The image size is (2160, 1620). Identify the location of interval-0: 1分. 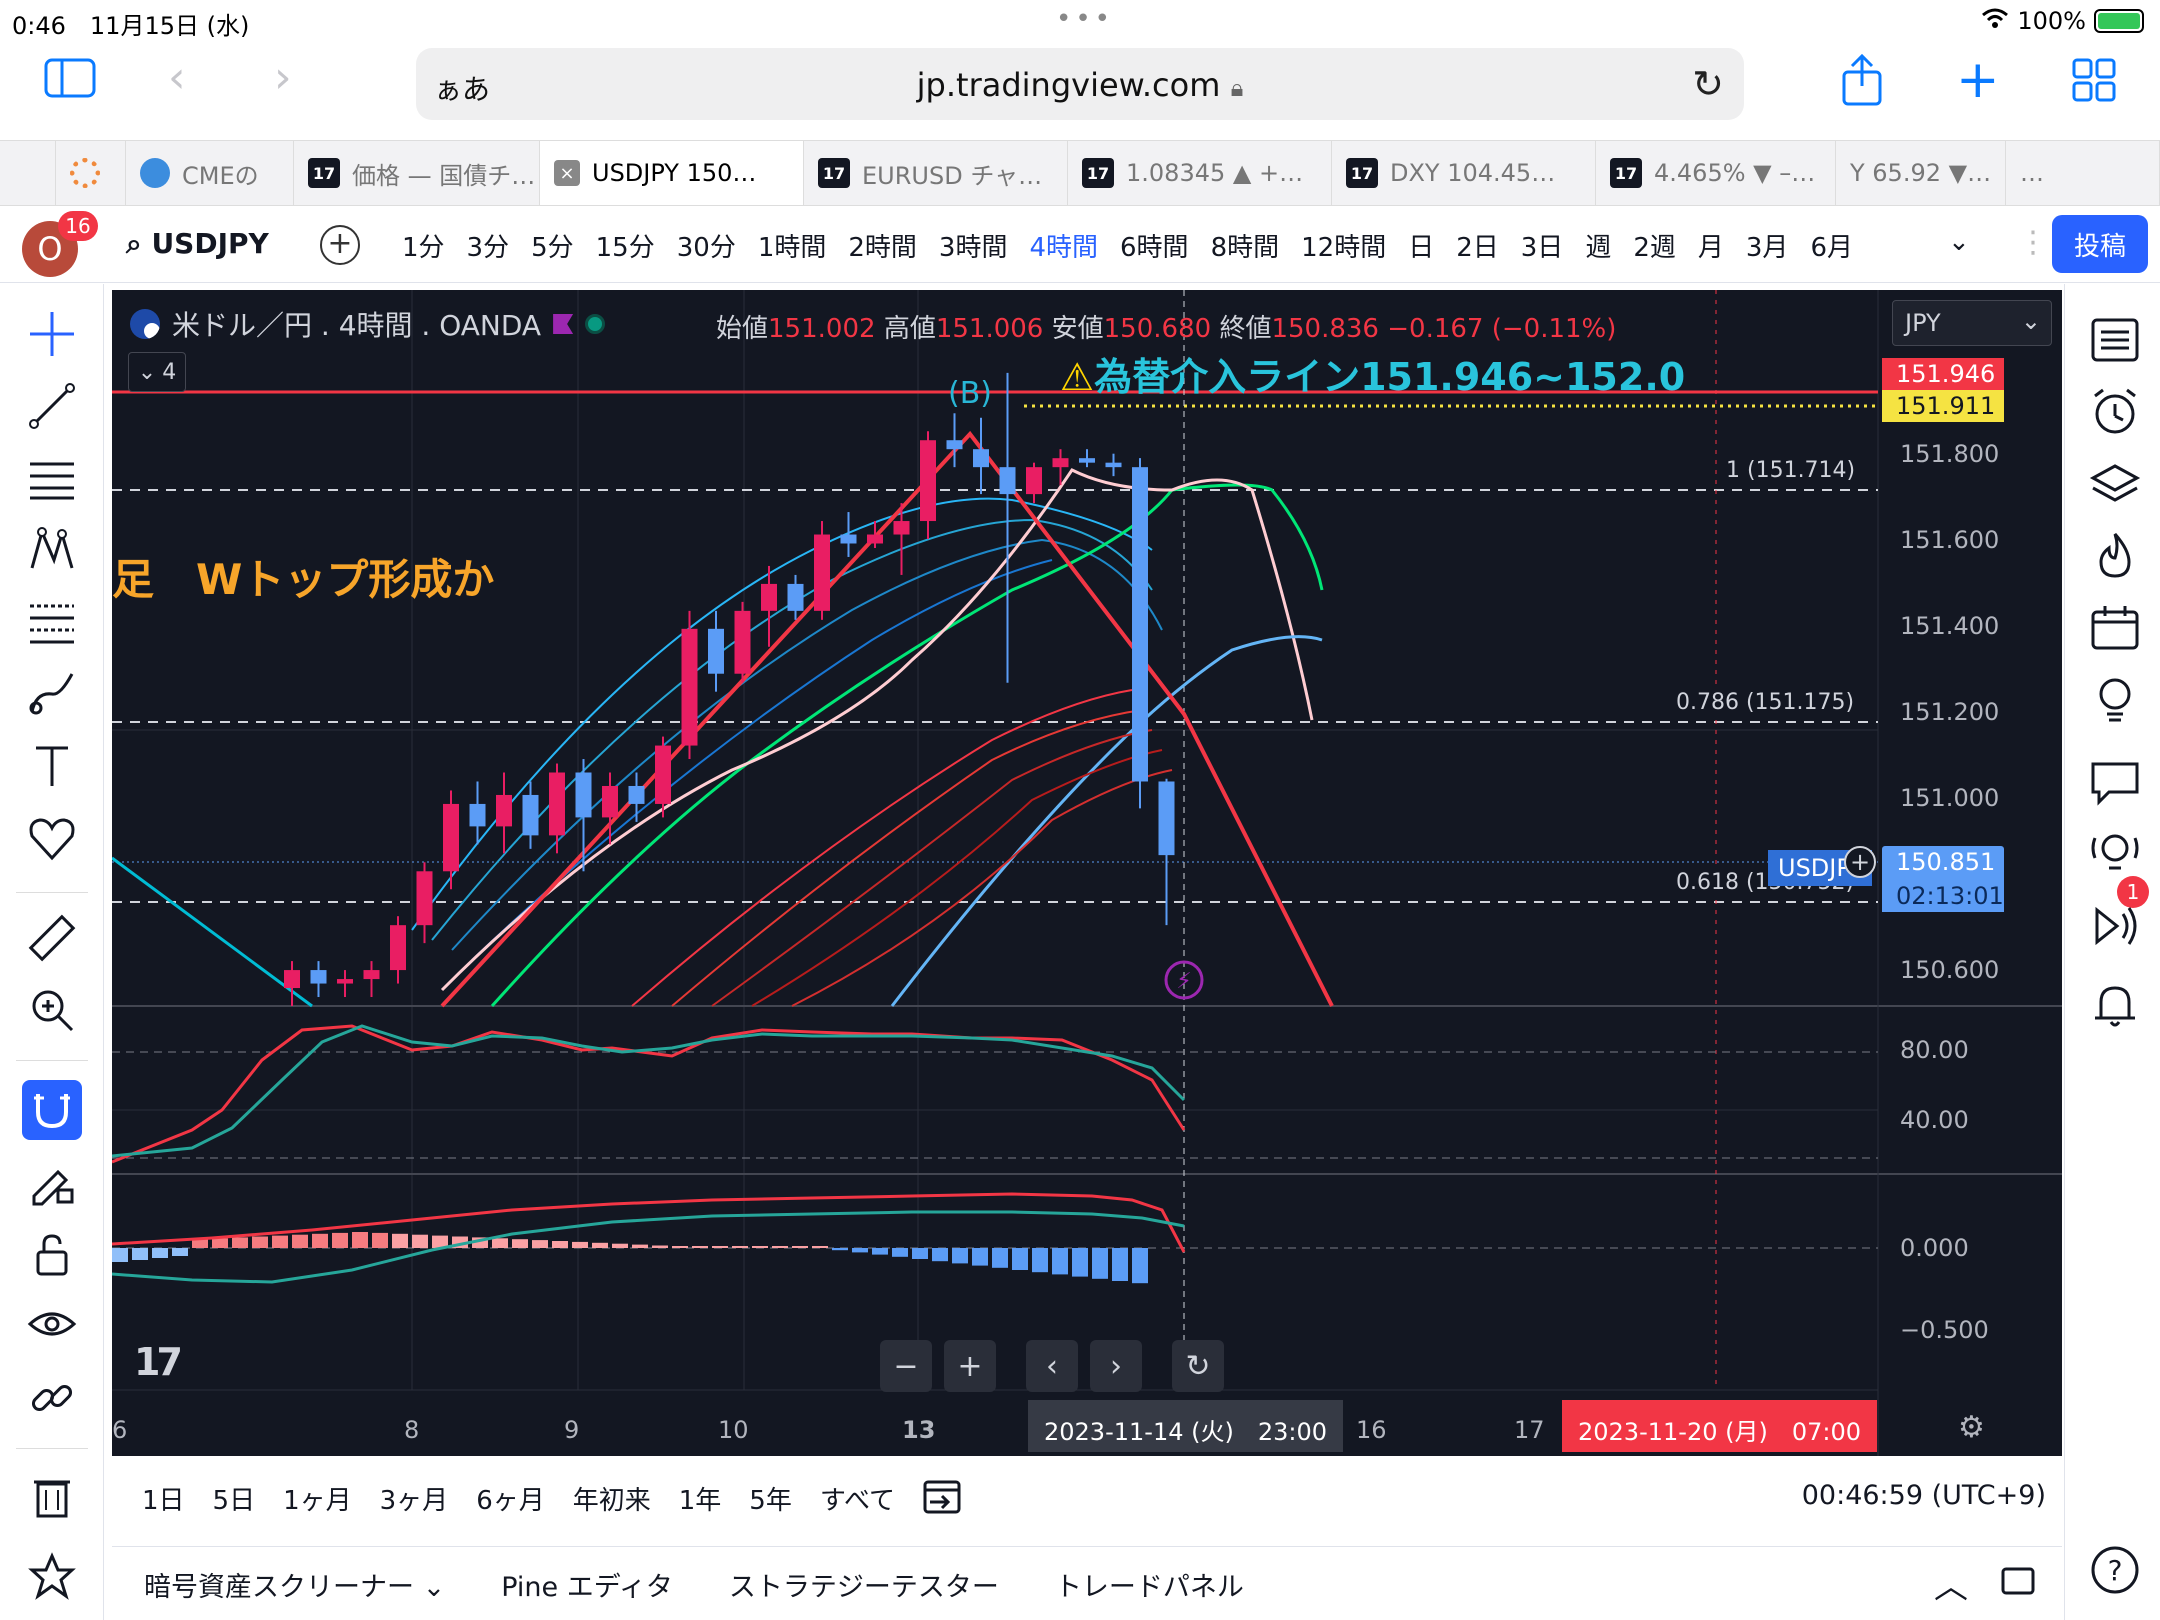
(423, 245).